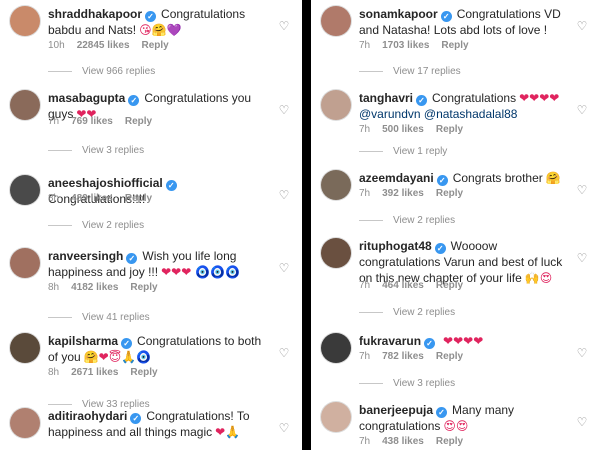 The image size is (600, 450). Describe the element at coordinates (424, 220) in the screenshot. I see `view-replies-label: View 2 replies` at that location.